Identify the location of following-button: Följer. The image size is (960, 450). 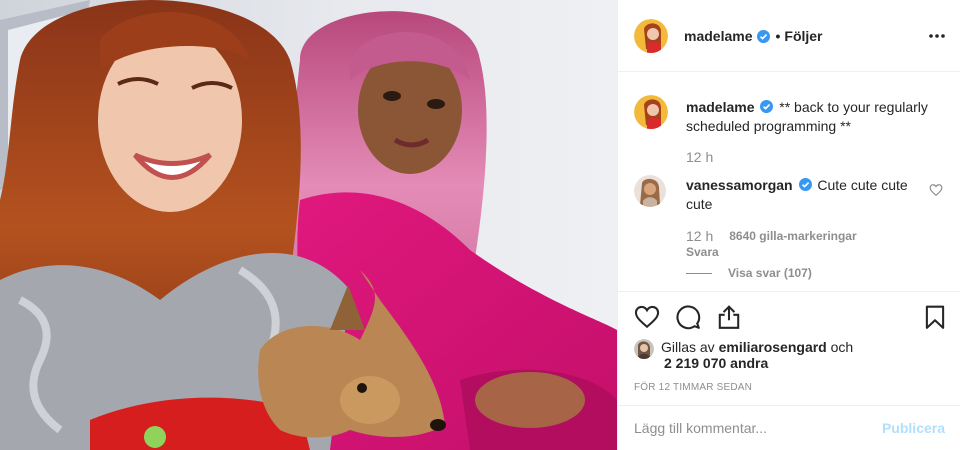
(803, 36).